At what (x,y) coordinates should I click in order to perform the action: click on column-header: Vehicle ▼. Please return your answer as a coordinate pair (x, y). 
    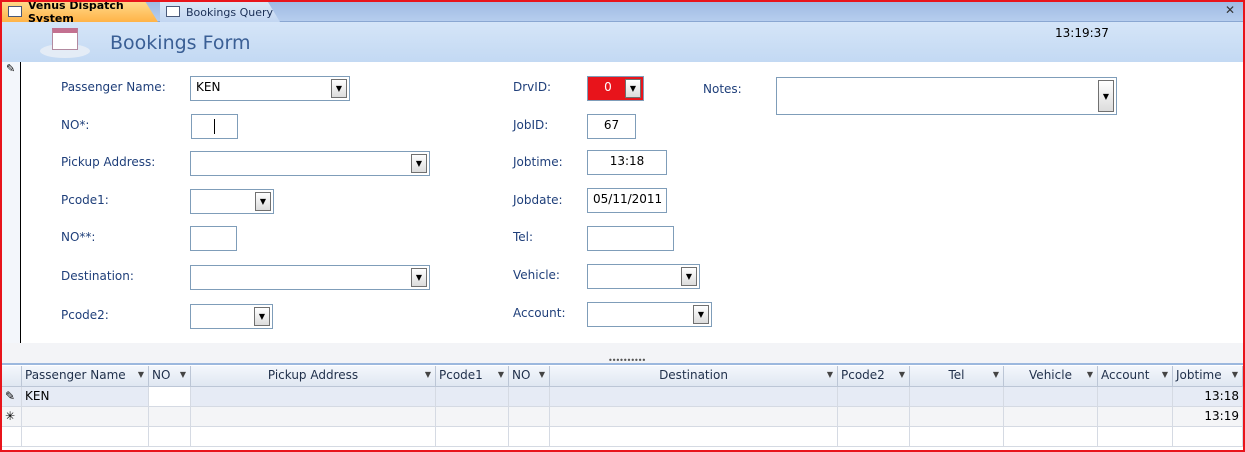
    Looking at the image, I should click on (1051, 376).